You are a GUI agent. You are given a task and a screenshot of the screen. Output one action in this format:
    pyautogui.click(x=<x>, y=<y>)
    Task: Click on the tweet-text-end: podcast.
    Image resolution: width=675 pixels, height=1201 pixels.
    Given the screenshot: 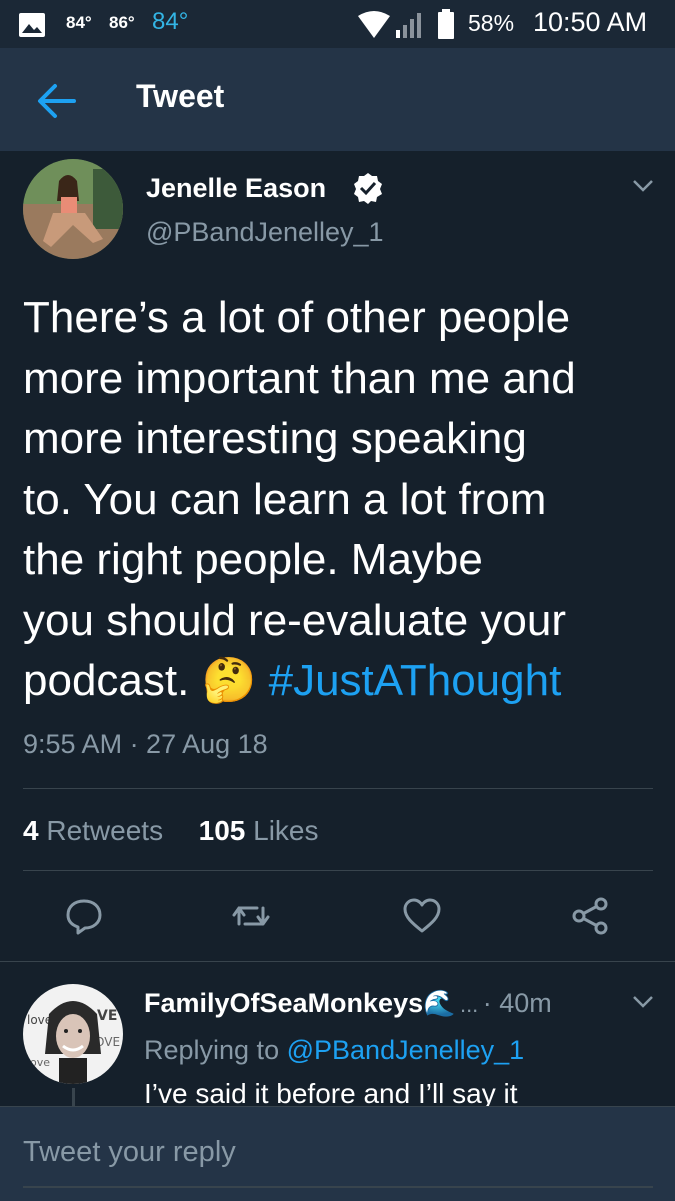 What is the action you would take?
    pyautogui.click(x=106, y=680)
    